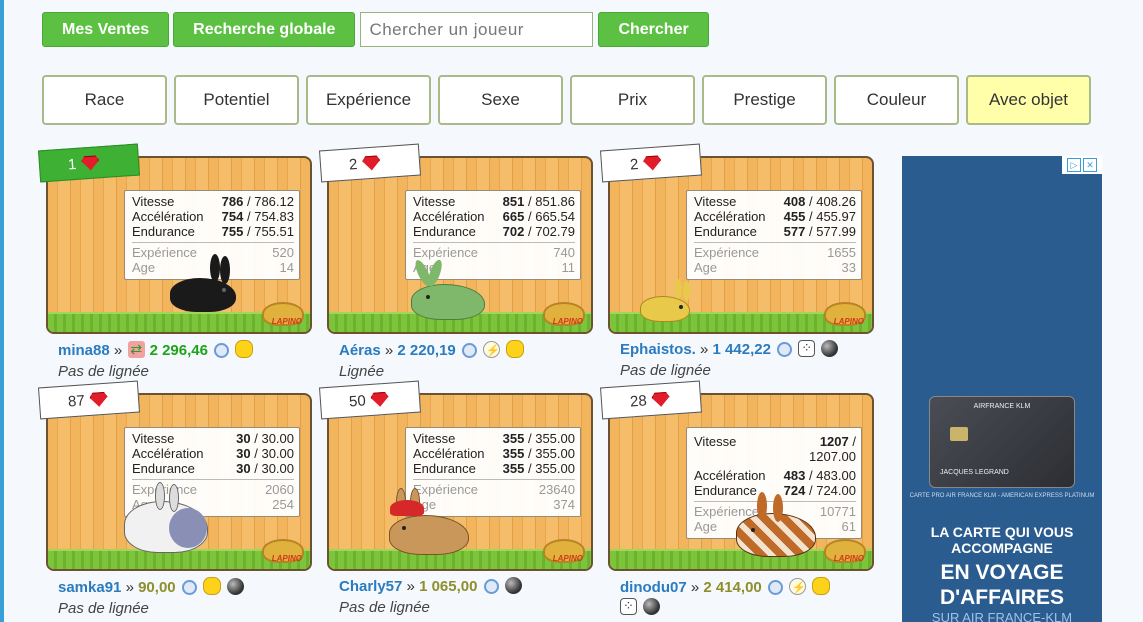  I want to click on filter-with-item: Avec objet, so click(1028, 100).